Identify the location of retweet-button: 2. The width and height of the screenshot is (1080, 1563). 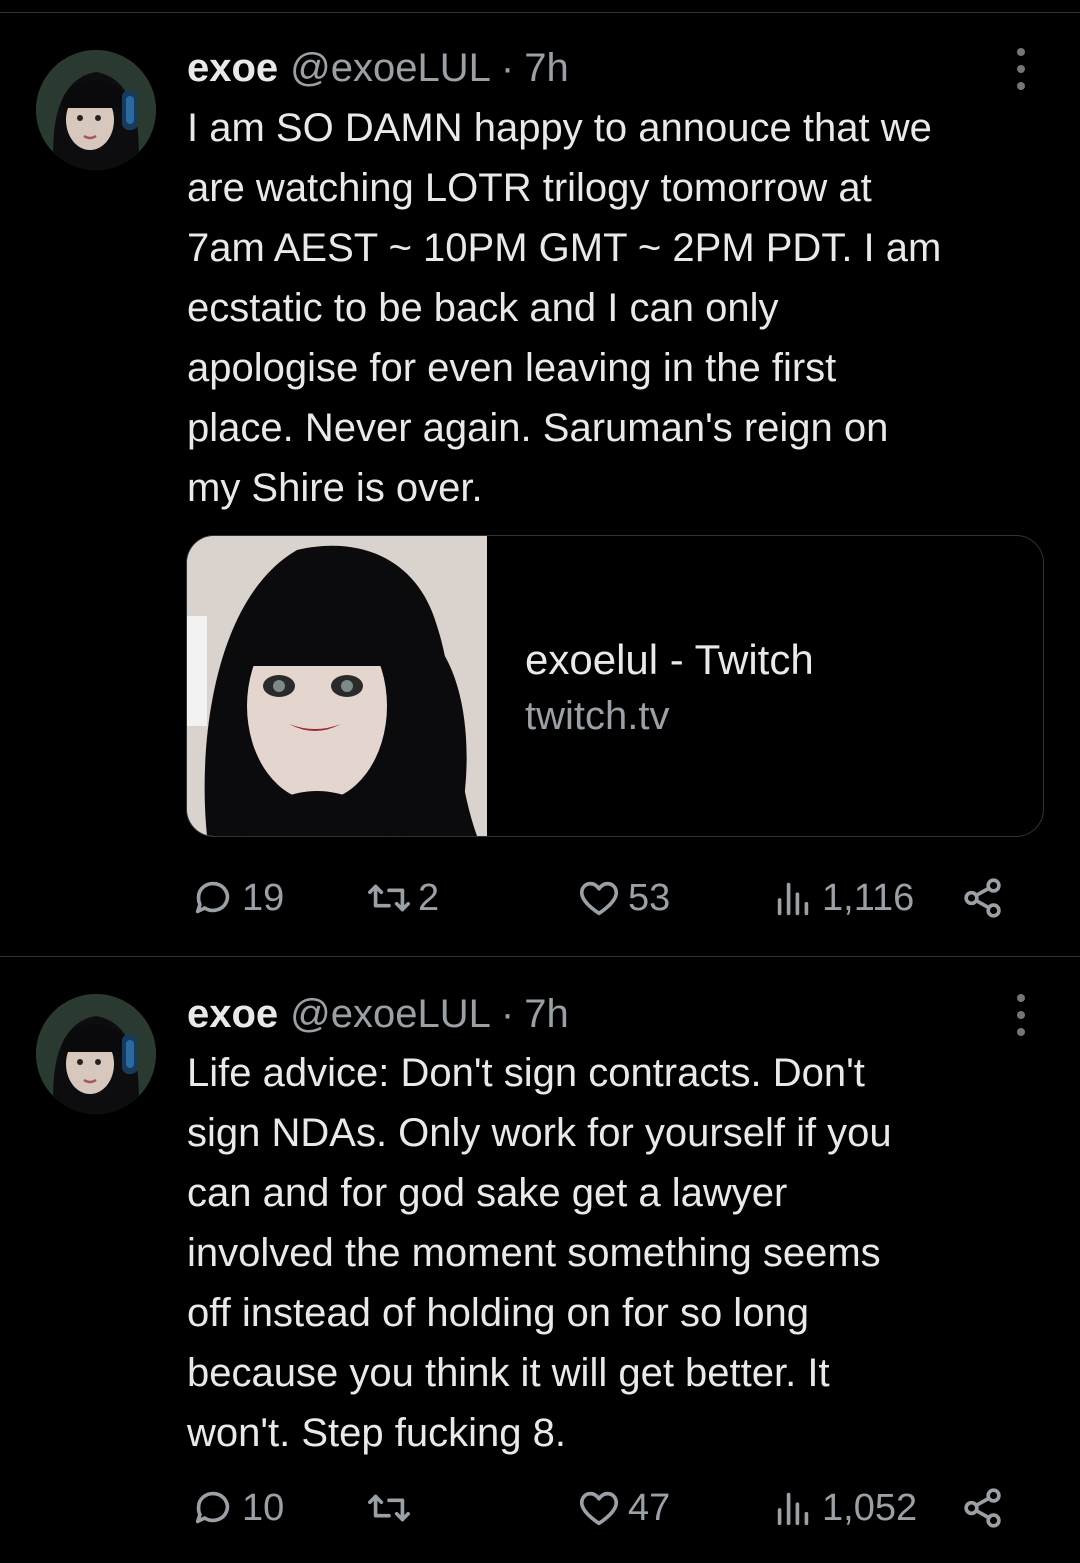
(402, 898).